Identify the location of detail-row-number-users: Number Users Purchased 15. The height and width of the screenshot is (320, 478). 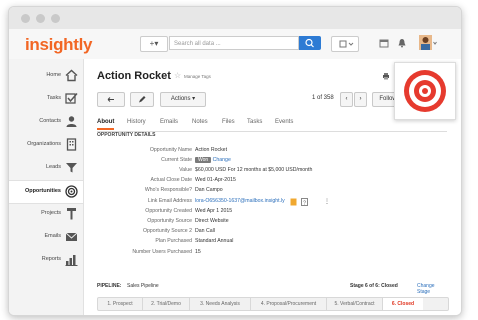
(264, 253).